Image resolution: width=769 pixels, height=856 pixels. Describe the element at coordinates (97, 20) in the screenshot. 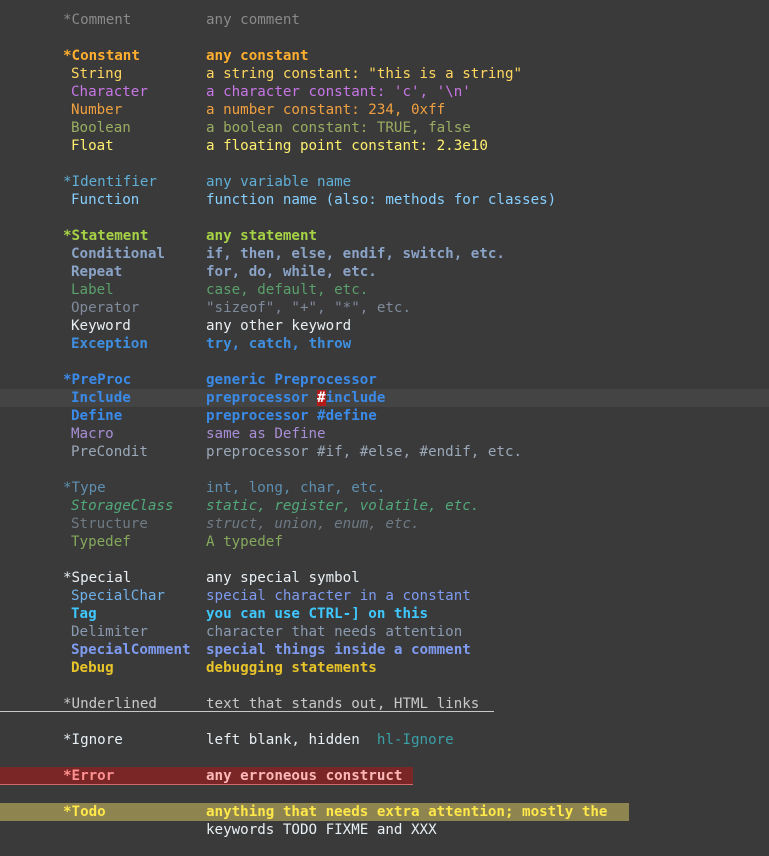

I see `group-name-comment: *Comment` at that location.